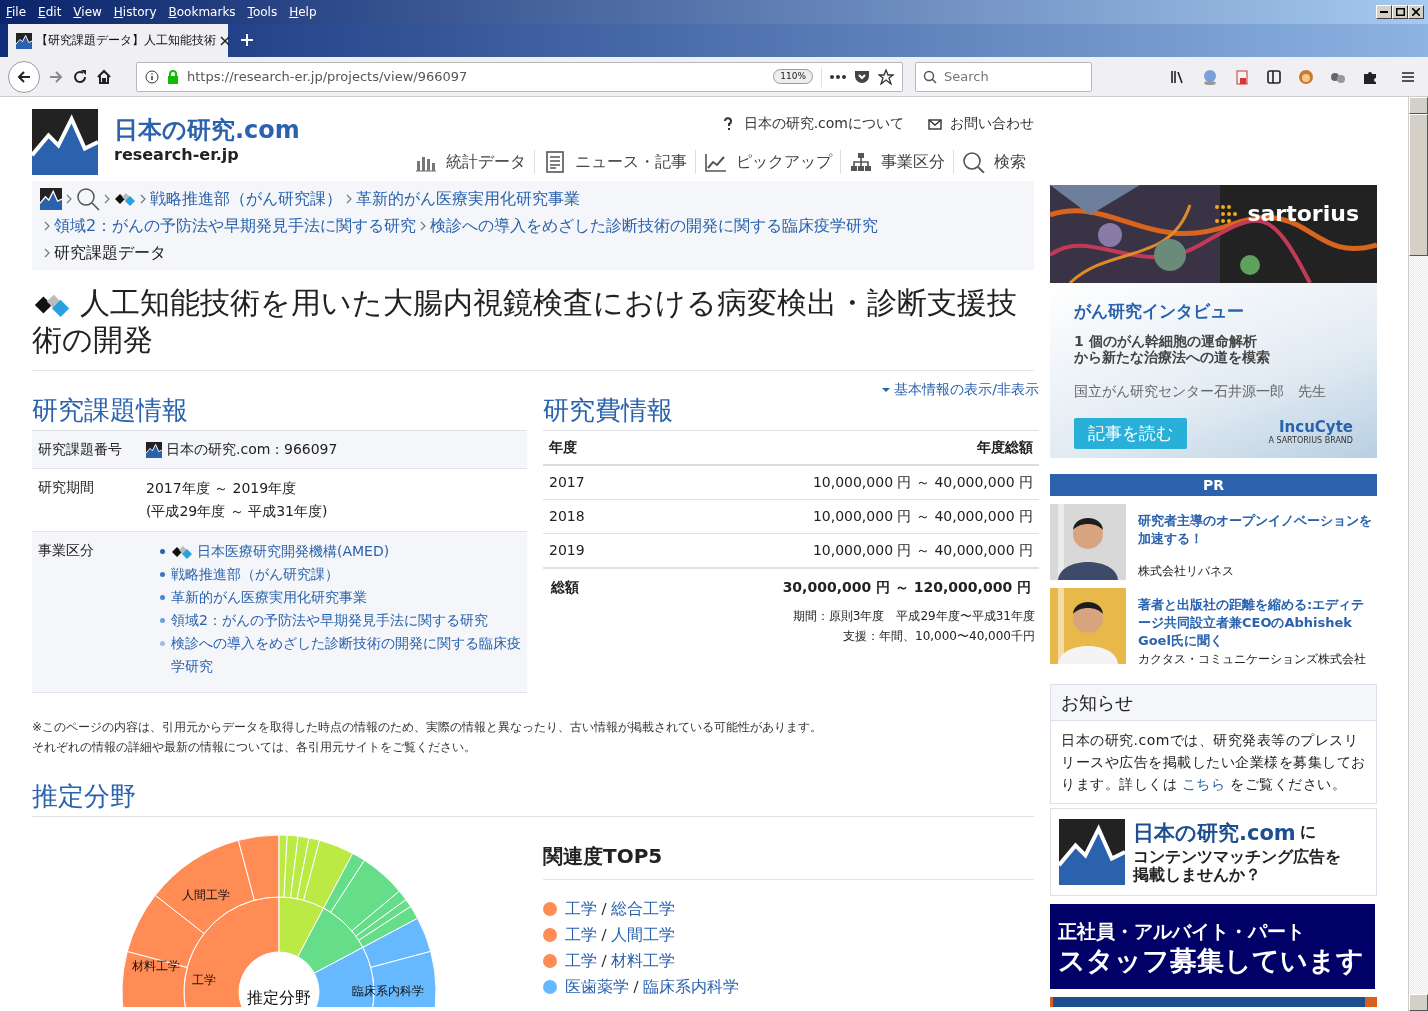 Image resolution: width=1428 pixels, height=1011 pixels. I want to click on category-link: 日本医療研究開発機構(AMED), so click(293, 552).